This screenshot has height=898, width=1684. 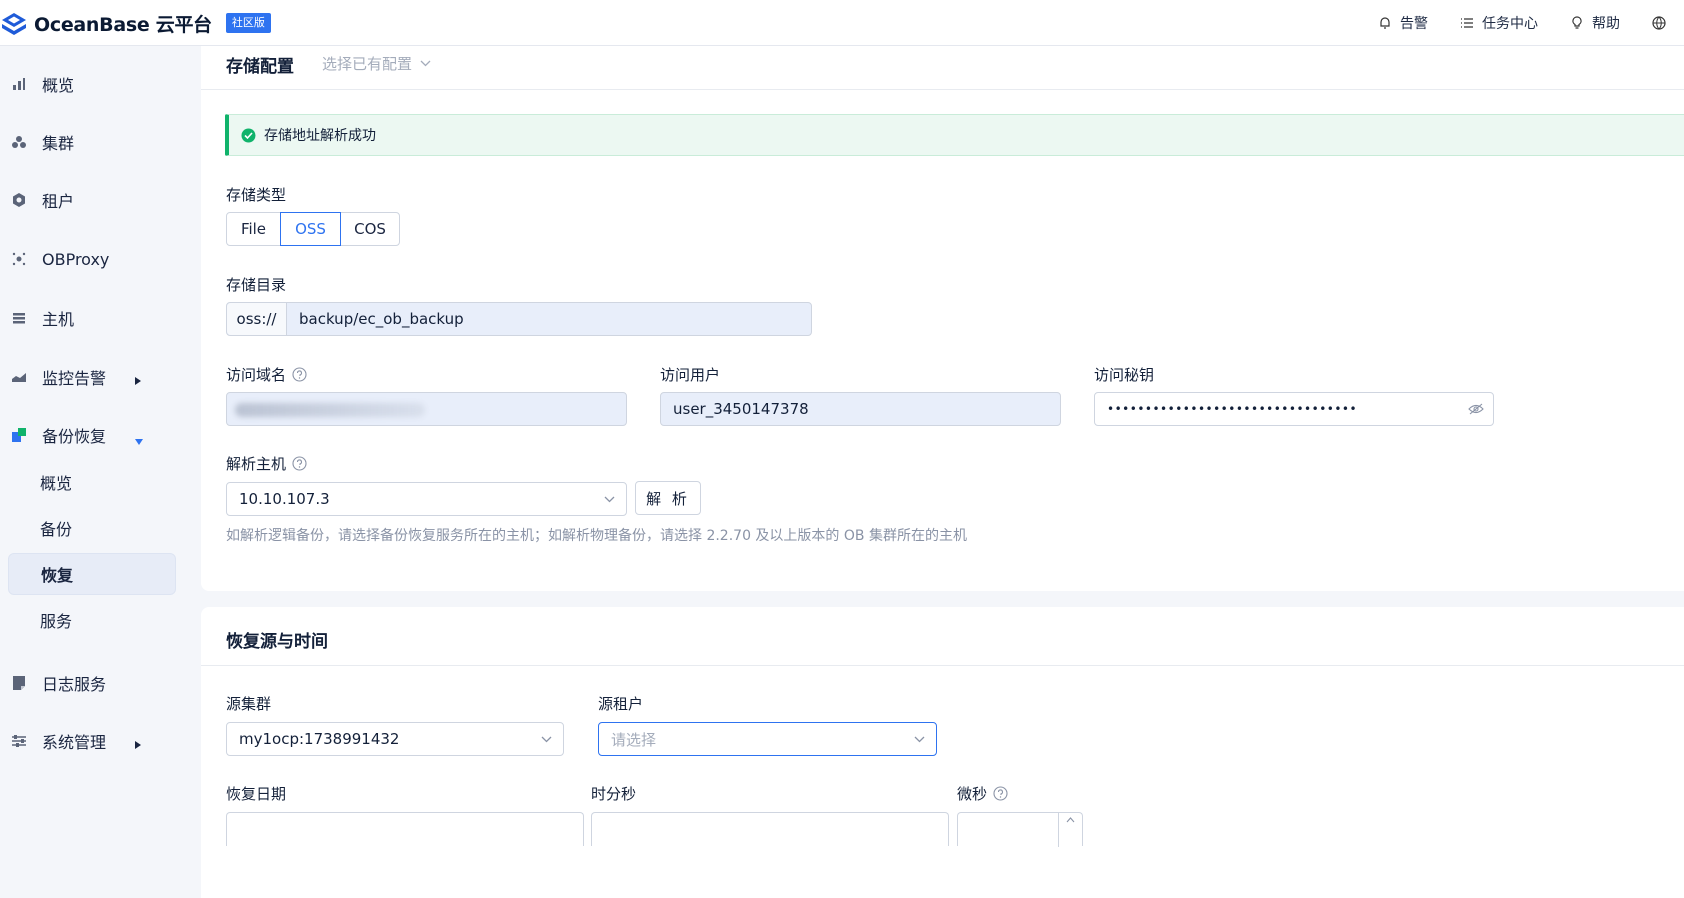 I want to click on top-bar: OceanBase 云平台 社区版 告警 任务中心 帮助, so click(x=842, y=23).